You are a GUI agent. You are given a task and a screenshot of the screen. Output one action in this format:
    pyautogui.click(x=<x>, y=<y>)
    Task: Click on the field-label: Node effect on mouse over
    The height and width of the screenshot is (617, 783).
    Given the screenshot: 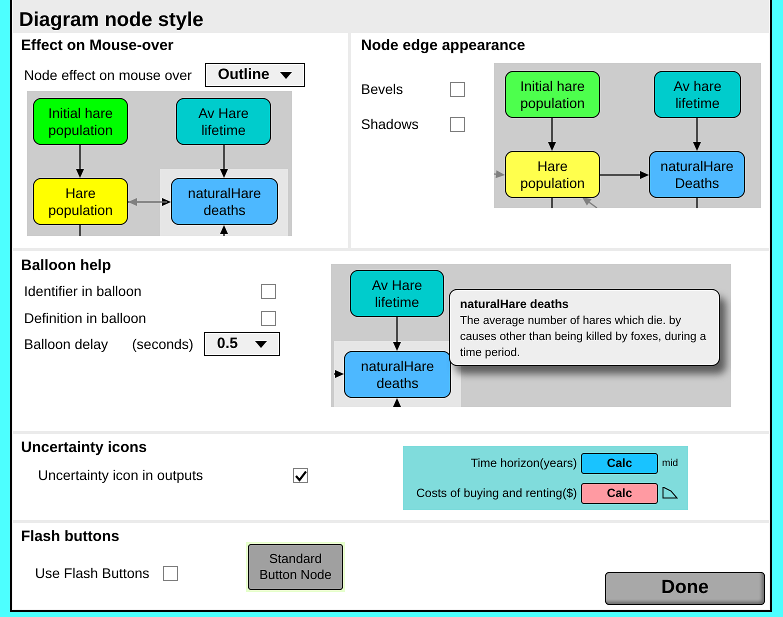 What is the action you would take?
    pyautogui.click(x=108, y=75)
    